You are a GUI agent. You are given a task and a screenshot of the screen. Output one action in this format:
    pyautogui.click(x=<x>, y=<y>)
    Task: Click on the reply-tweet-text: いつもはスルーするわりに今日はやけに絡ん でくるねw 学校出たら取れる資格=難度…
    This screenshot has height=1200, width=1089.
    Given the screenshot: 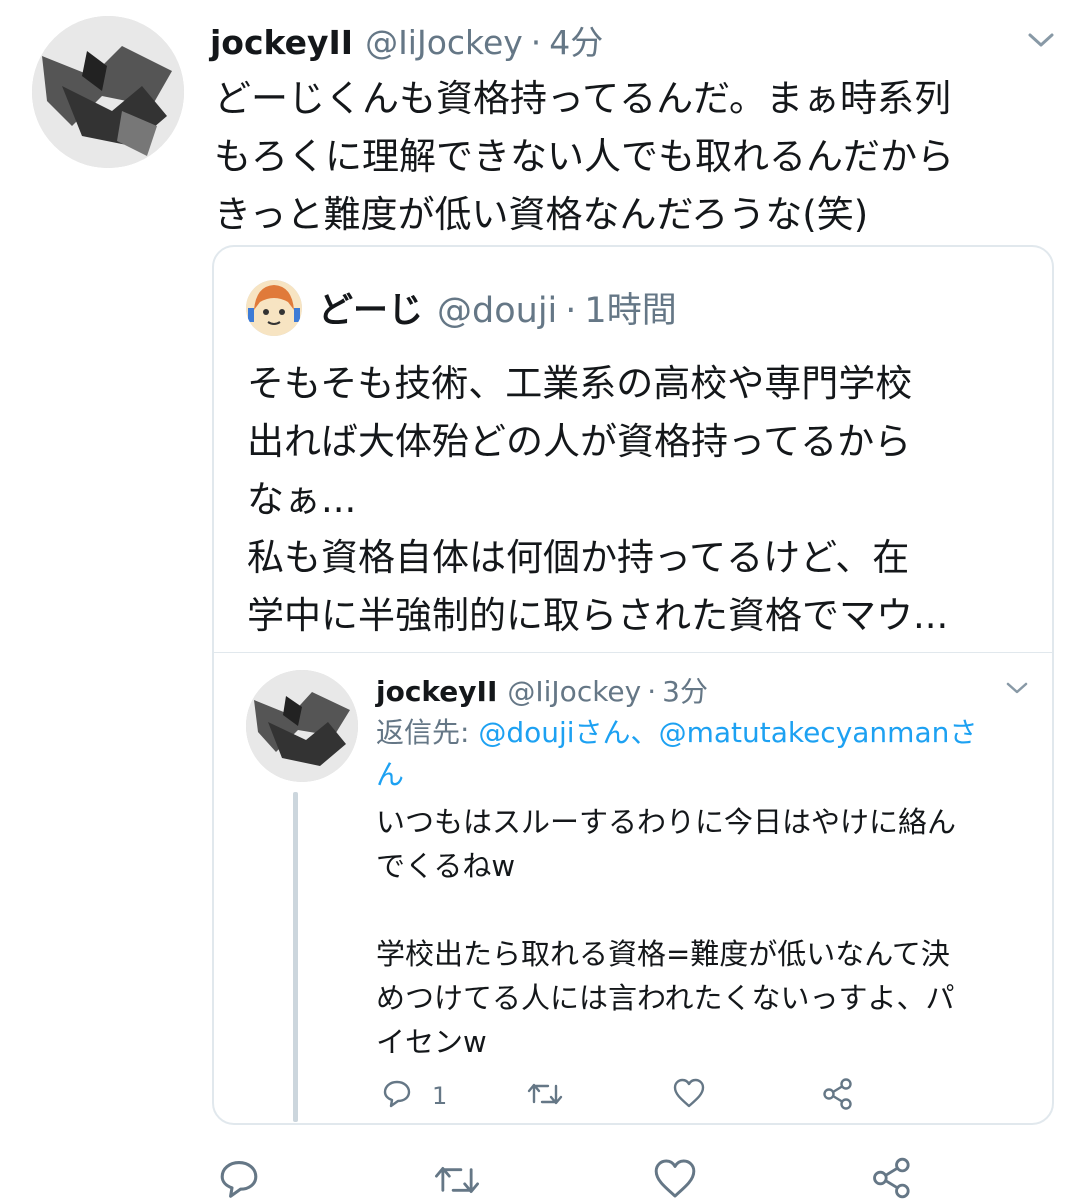 What is the action you would take?
    pyautogui.click(x=666, y=932)
    